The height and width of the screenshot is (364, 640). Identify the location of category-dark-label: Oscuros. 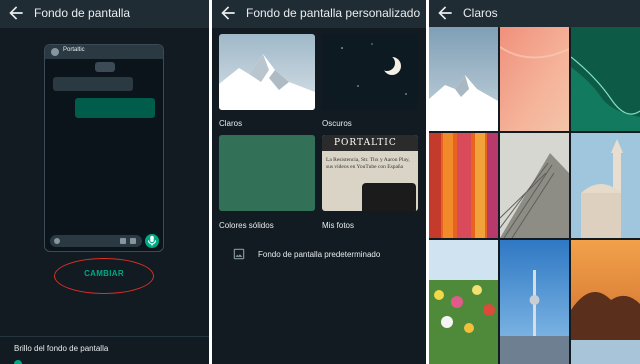
(337, 123).